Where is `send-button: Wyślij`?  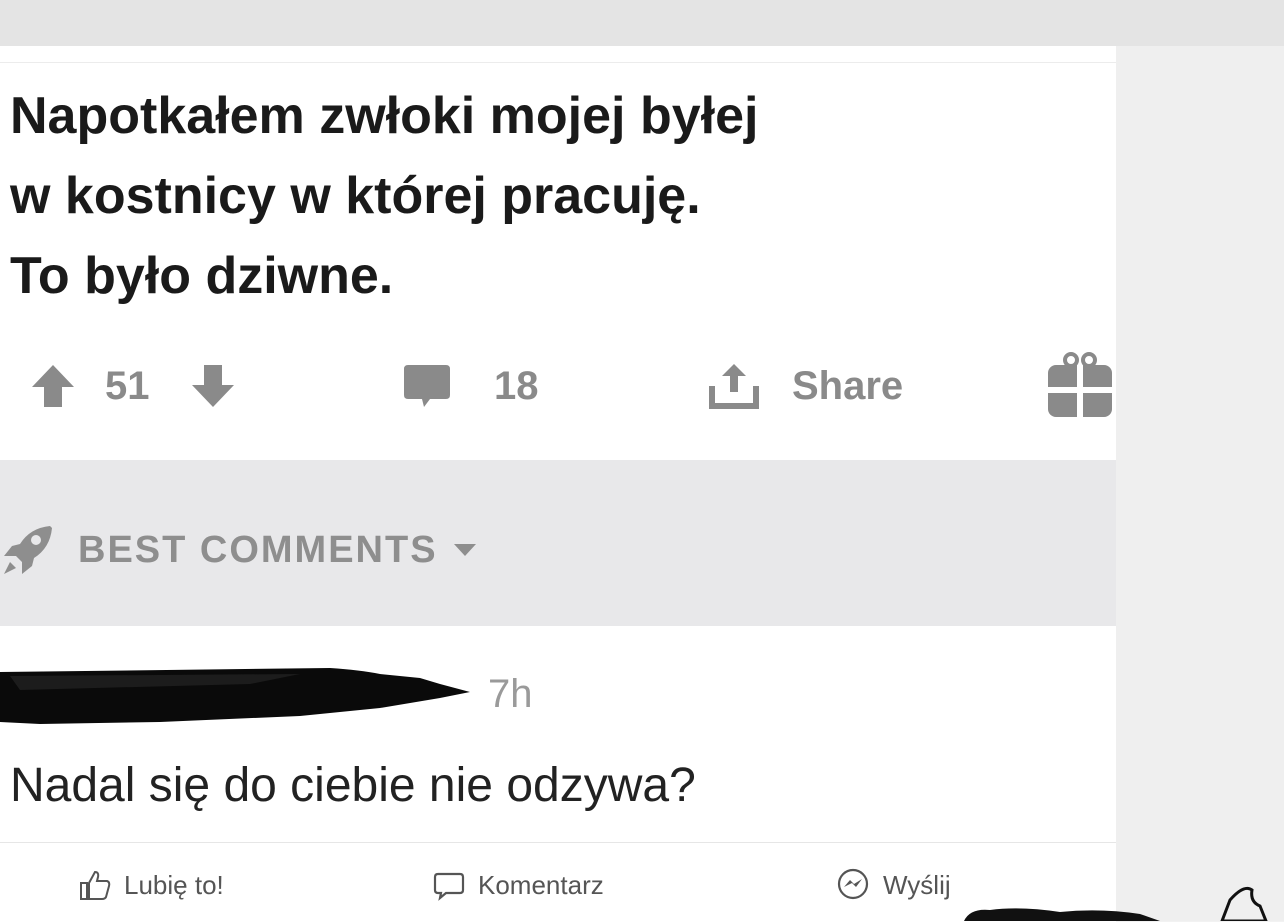 send-button: Wyślij is located at coordinates (893, 885).